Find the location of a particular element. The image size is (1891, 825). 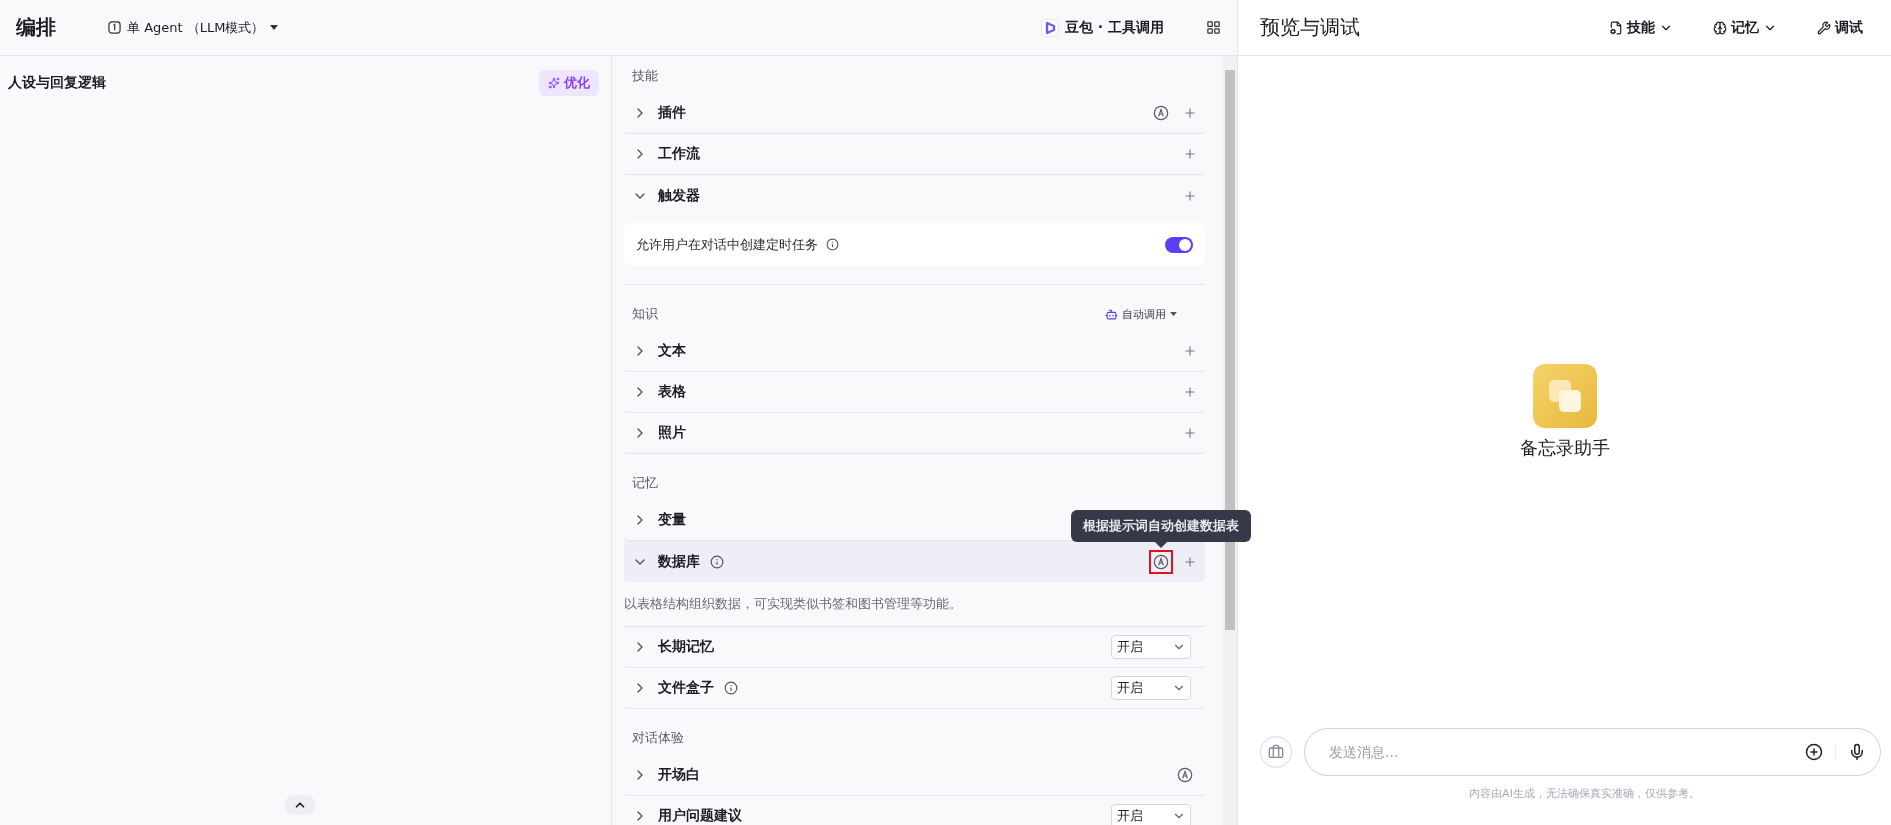

row-label: 数据库 is located at coordinates (679, 561).